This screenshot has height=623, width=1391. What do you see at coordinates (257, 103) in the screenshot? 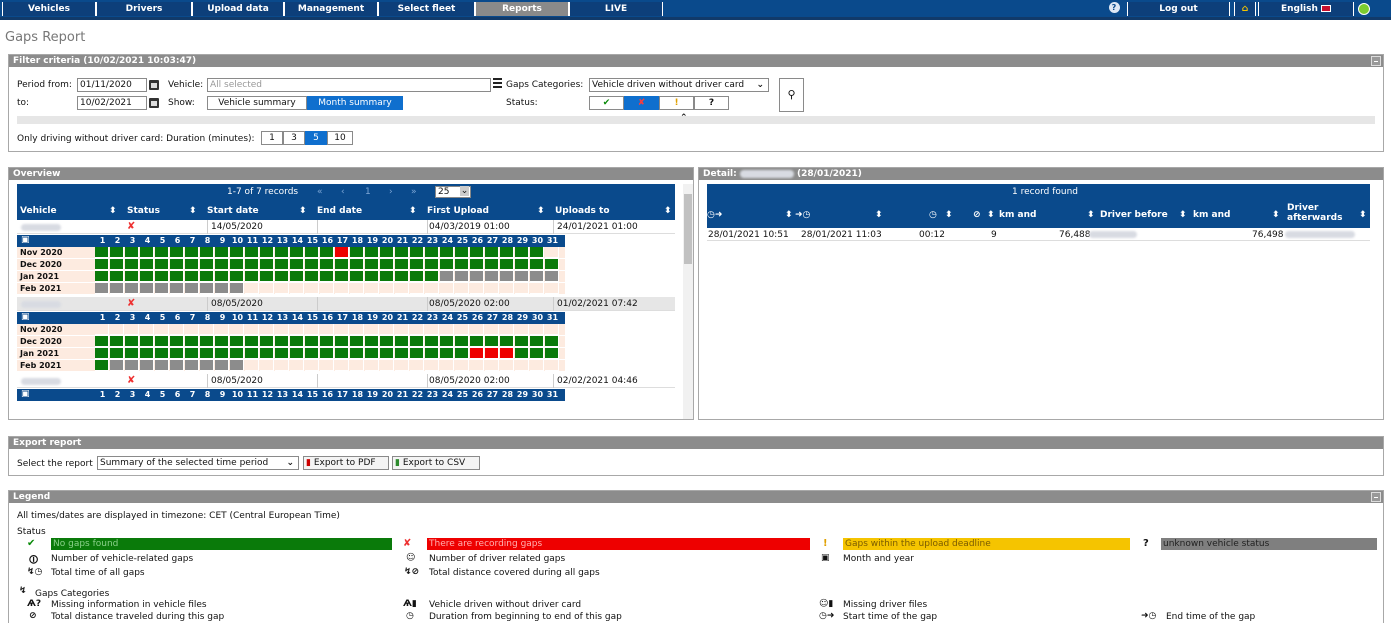
I see `show-vehicle-summary: Vehicle summary` at bounding box center [257, 103].